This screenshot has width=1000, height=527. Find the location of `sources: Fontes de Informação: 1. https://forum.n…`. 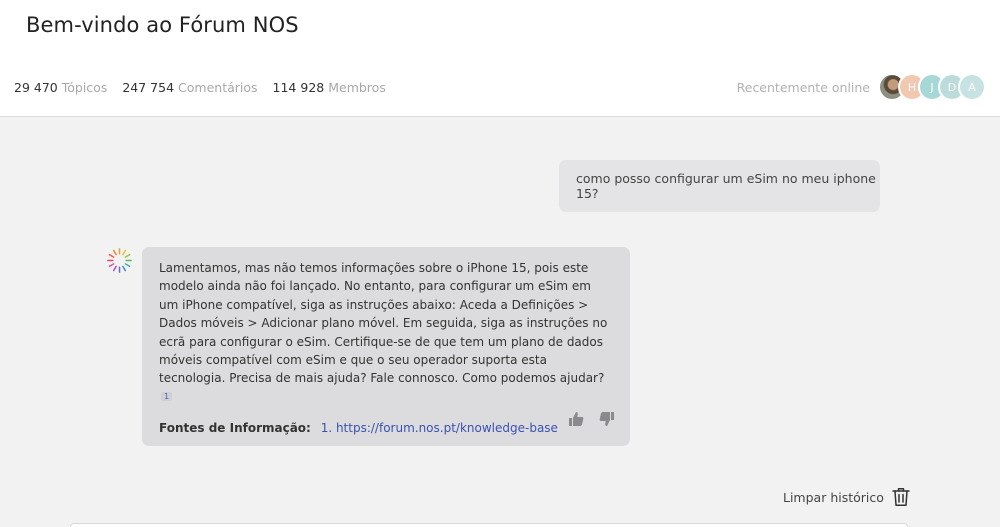

sources: Fontes de Informação: 1. https://forum.n… is located at coordinates (386, 428).